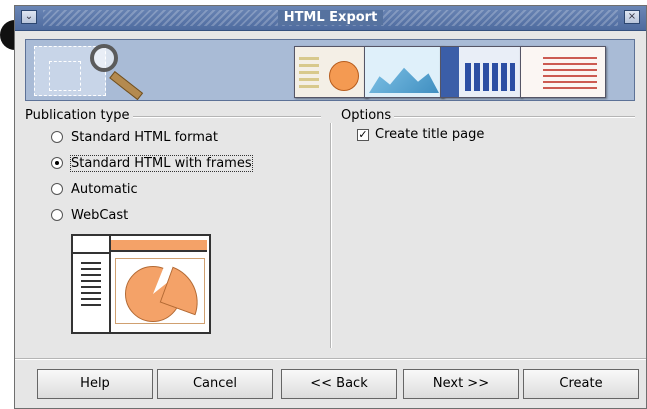  I want to click on radio-automatic: Automatic, so click(94, 189).